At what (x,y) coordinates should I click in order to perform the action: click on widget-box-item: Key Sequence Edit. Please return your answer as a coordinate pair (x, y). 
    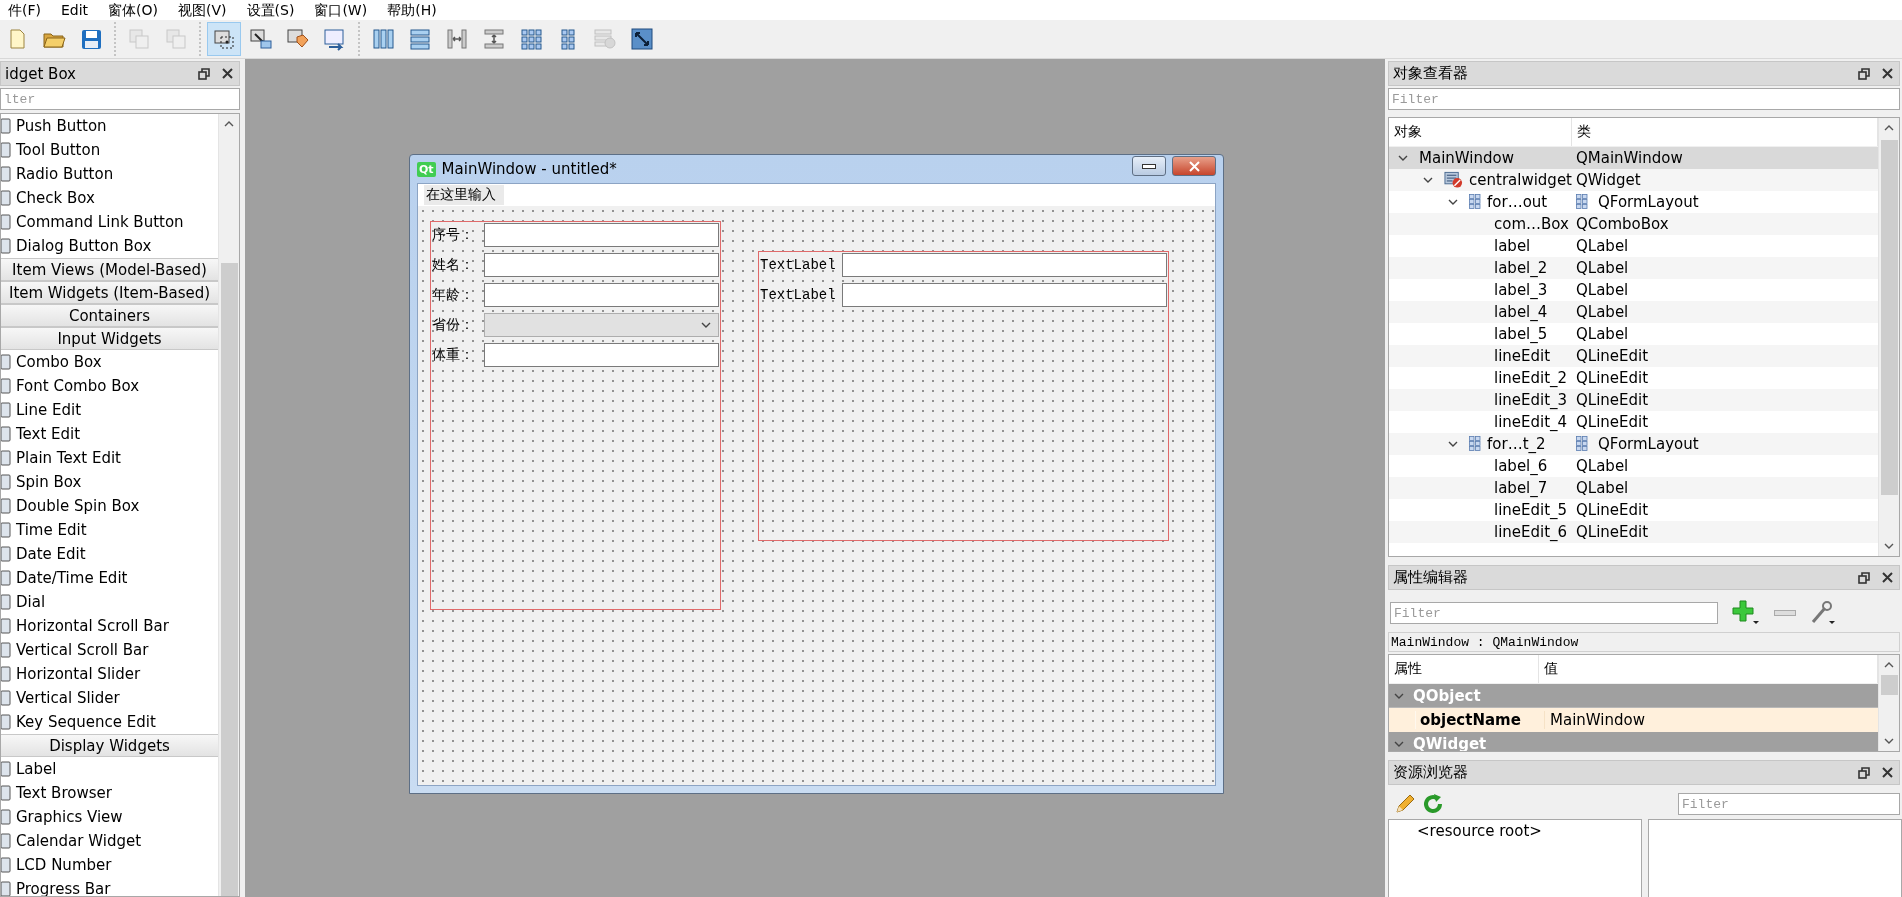
    Looking at the image, I should click on (86, 722).